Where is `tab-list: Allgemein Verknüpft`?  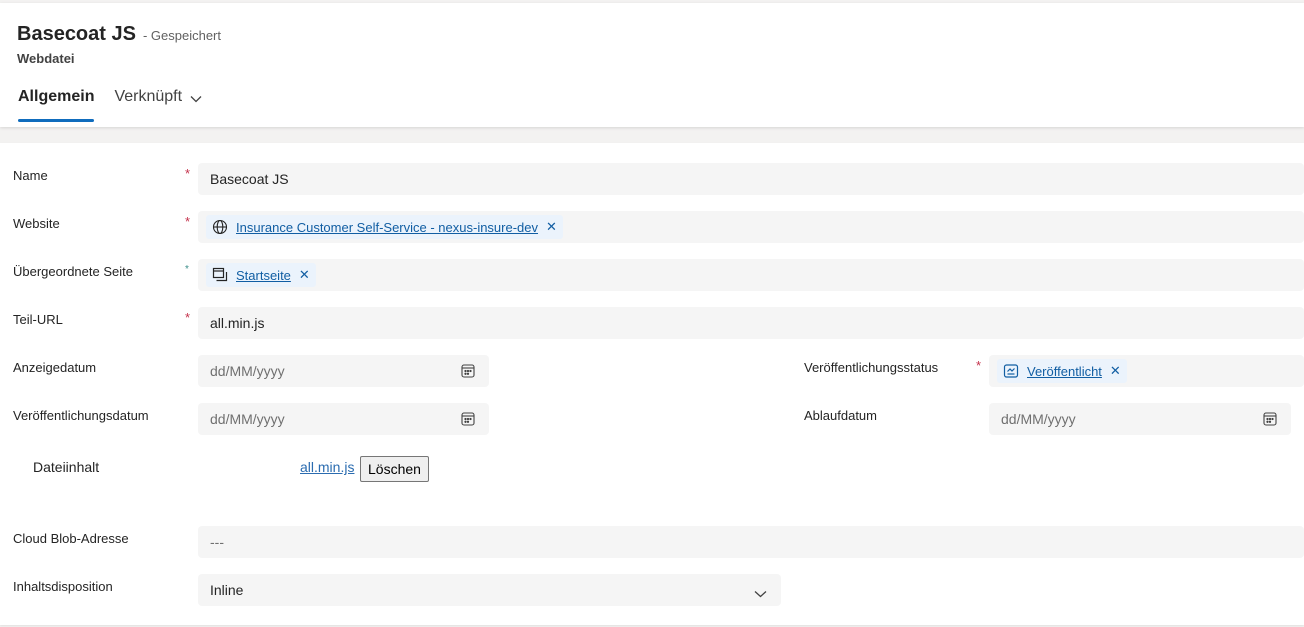
tab-list: Allgemein Verknüpft is located at coordinates (120, 105).